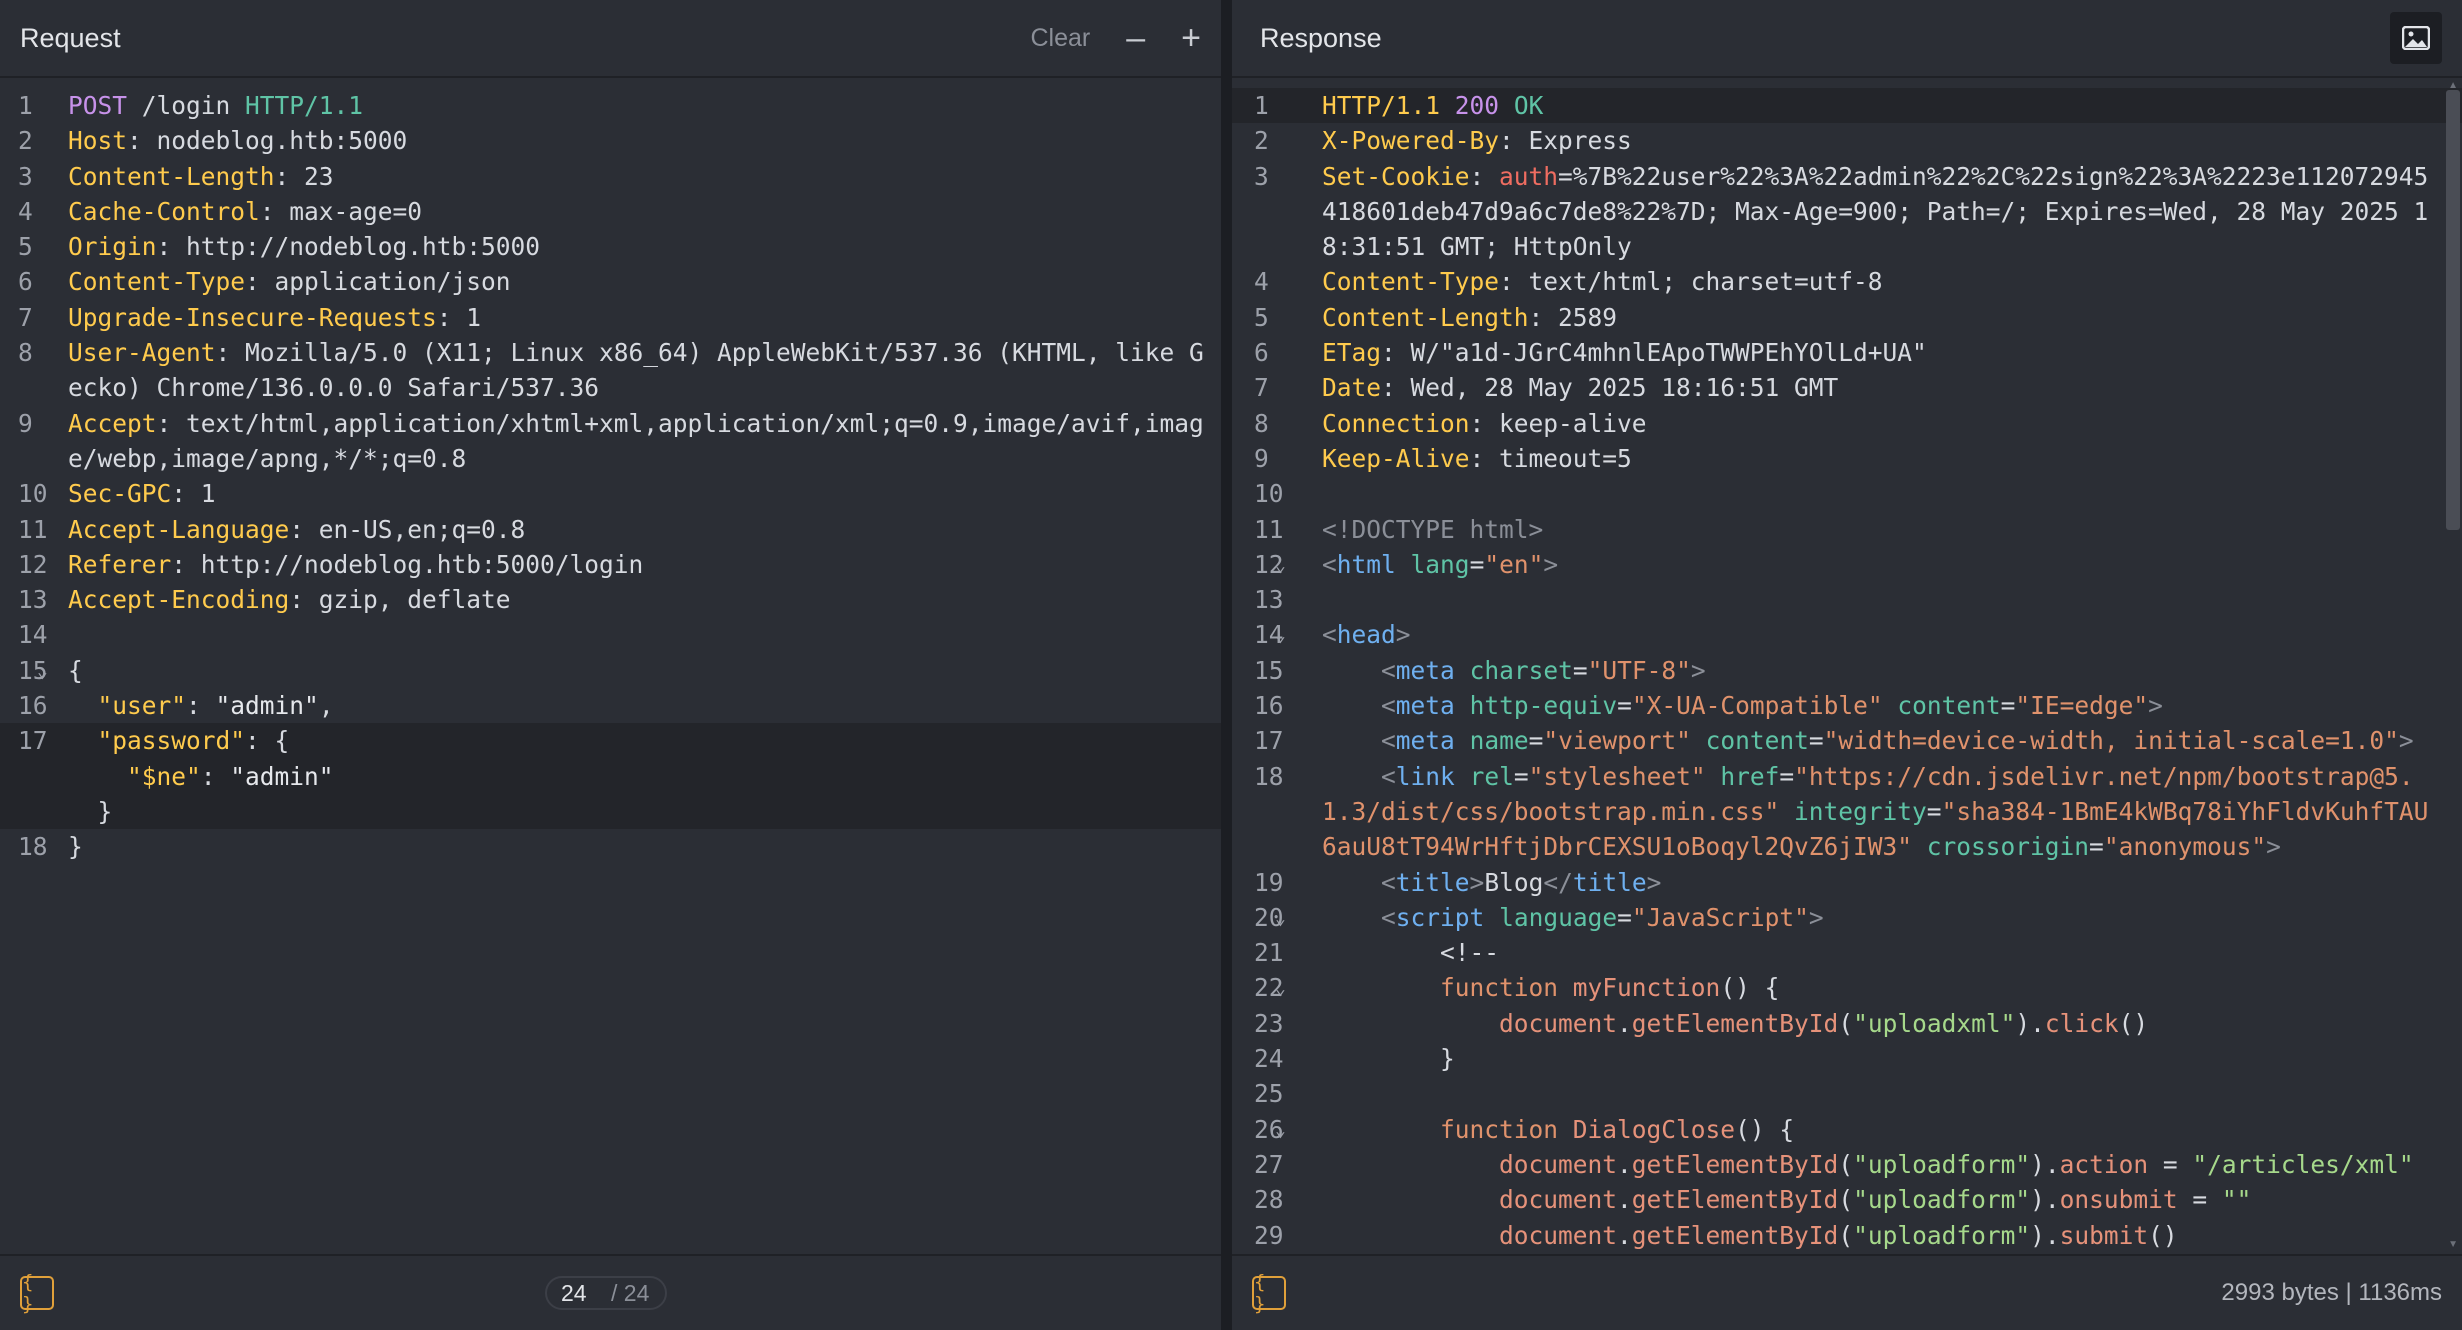 Image resolution: width=2462 pixels, height=1330 pixels. What do you see at coordinates (610, 670) in the screenshot?
I see `code-line: 15 ⌄{` at bounding box center [610, 670].